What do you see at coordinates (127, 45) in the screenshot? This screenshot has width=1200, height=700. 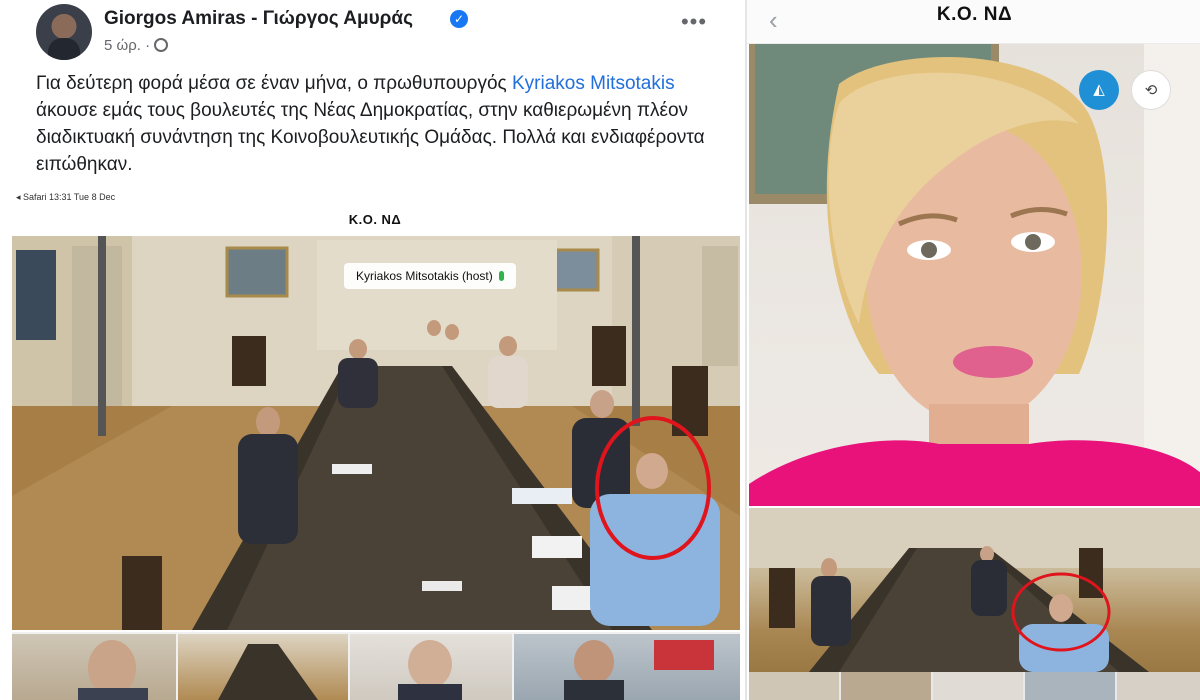 I see `post-time: 5 ώρ. ·` at bounding box center [127, 45].